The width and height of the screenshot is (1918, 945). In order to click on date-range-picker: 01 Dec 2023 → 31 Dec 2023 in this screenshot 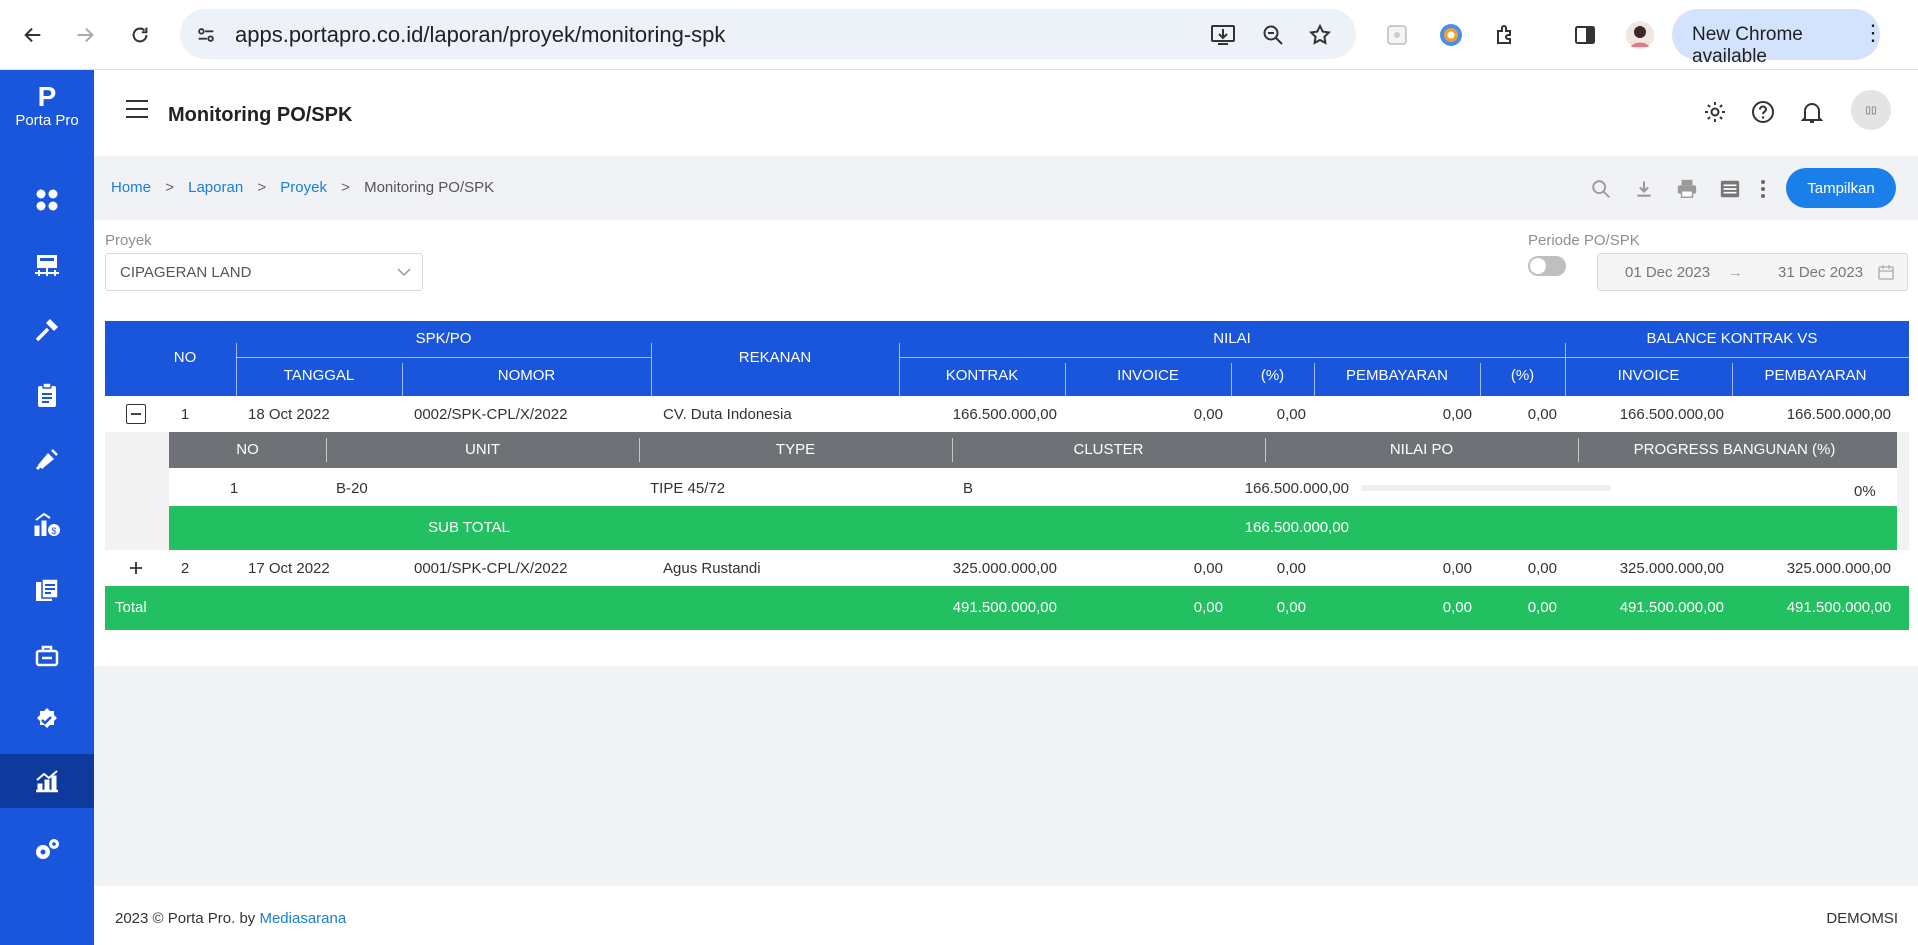, I will do `click(1752, 272)`.